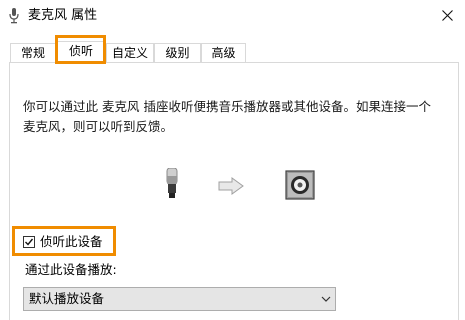 Image resolution: width=465 pixels, height=320 pixels. I want to click on listen-checkbox-label: 侦听此设备, so click(71, 242).